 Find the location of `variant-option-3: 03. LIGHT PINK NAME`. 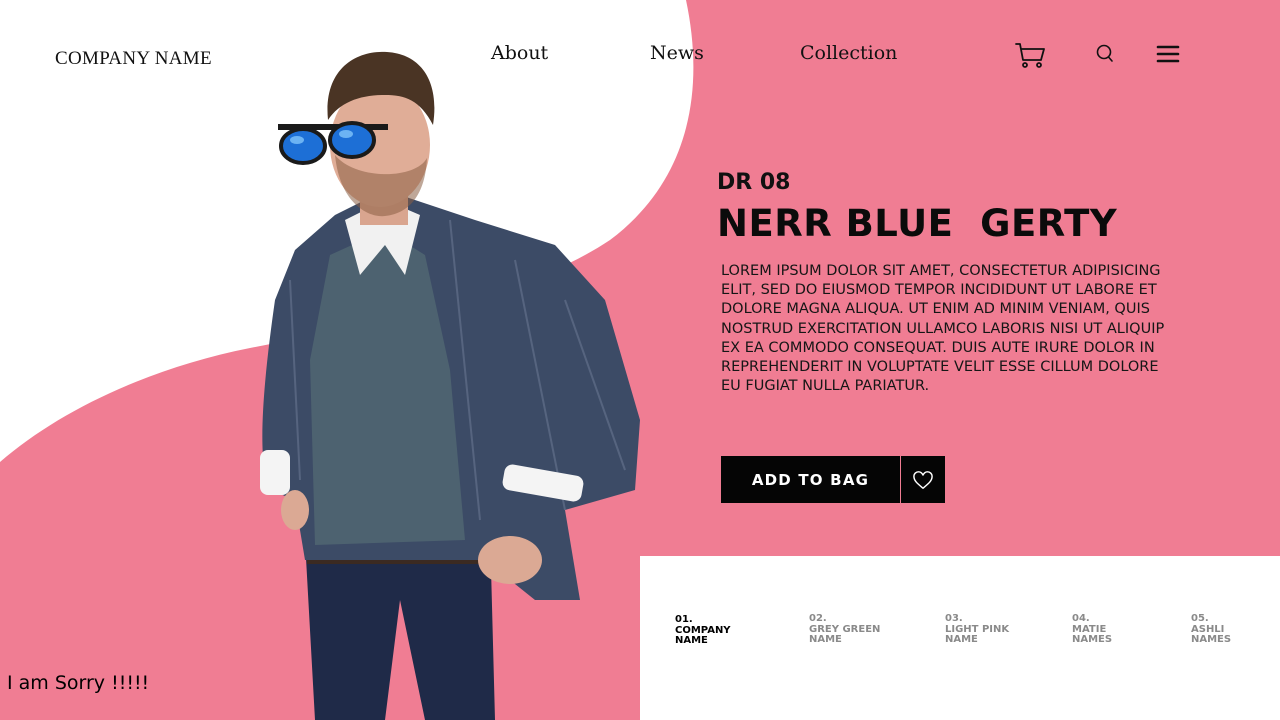

variant-option-3: 03. LIGHT PINK NAME is located at coordinates (1000, 629).